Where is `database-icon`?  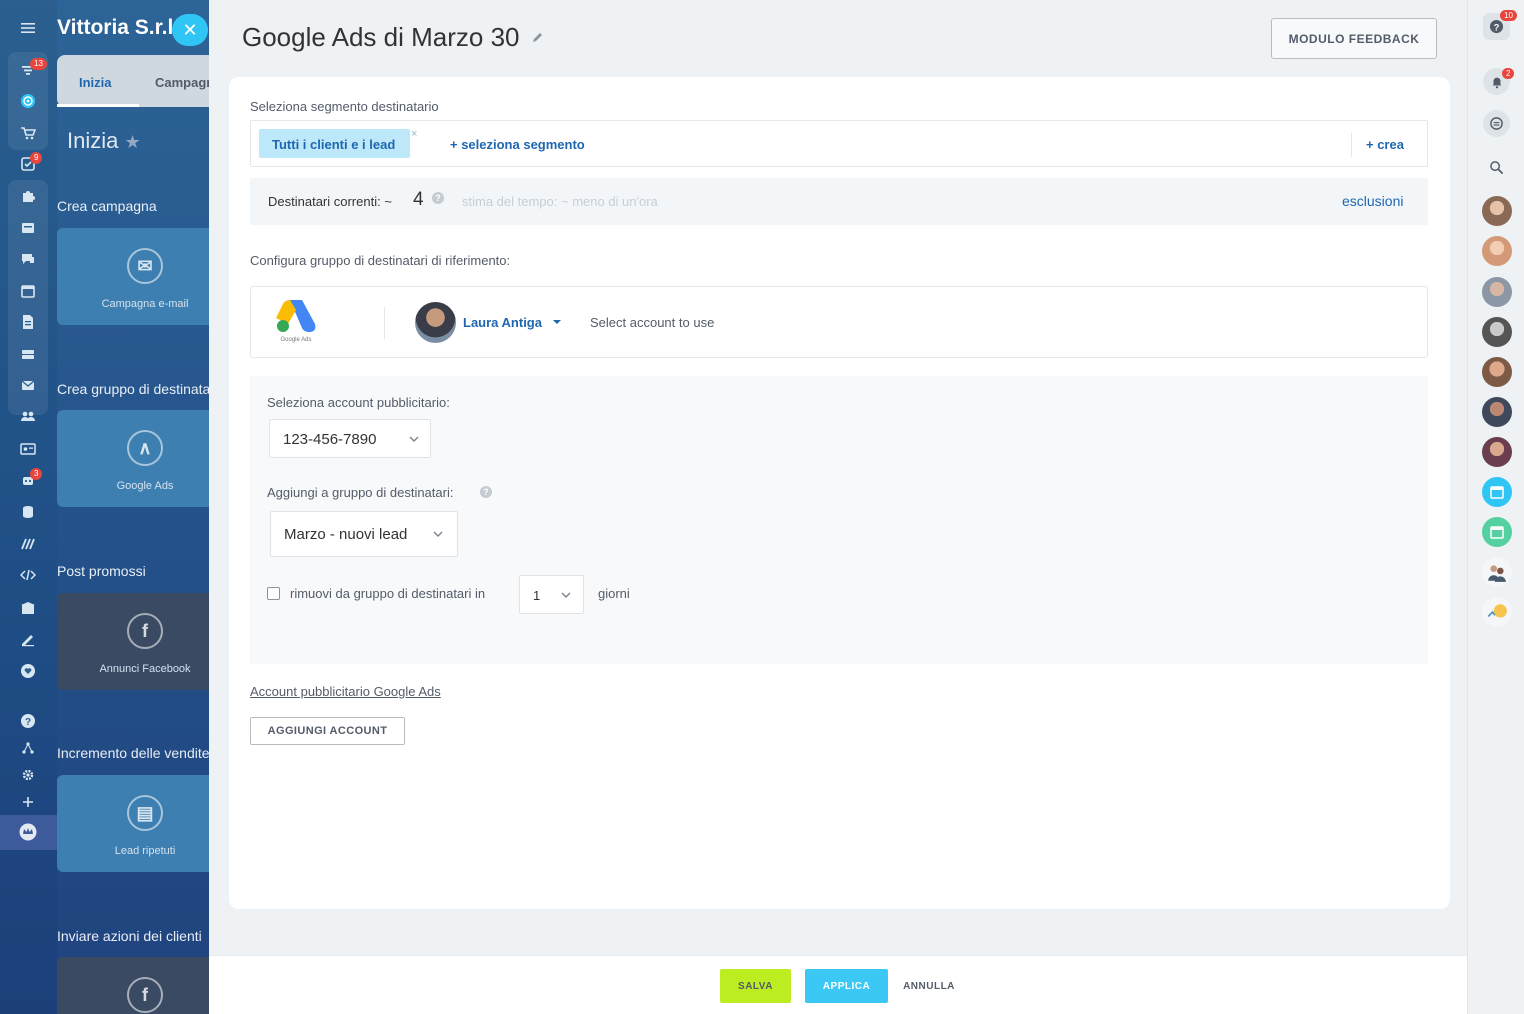
database-icon is located at coordinates (28, 512).